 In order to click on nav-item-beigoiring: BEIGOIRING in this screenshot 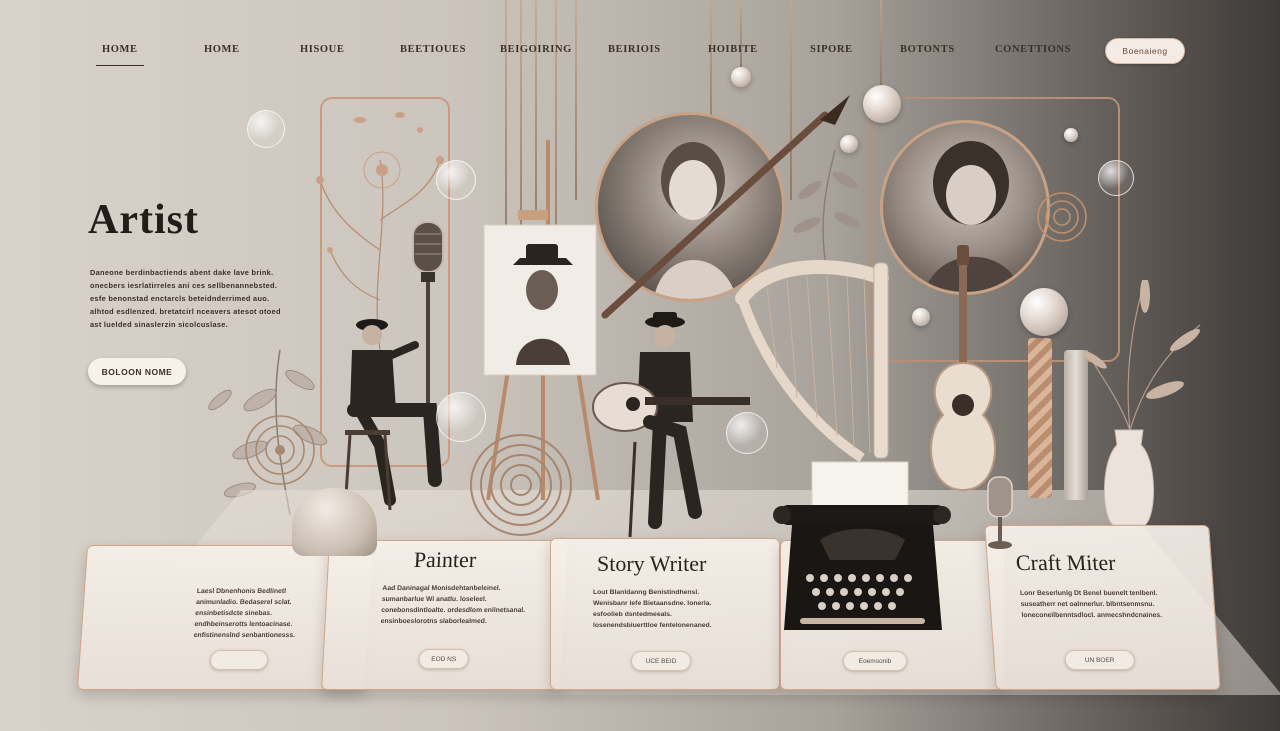, I will do `click(536, 49)`.